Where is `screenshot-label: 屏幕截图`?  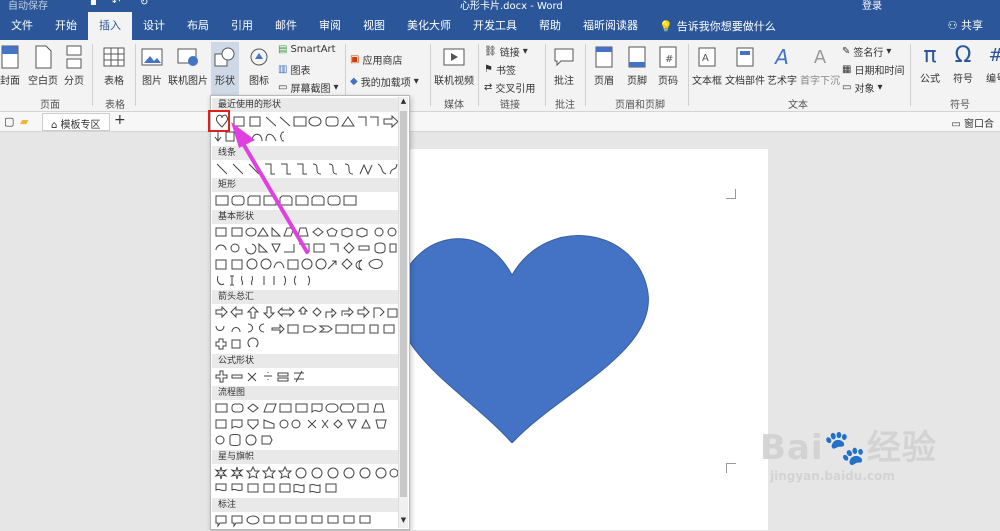 screenshot-label: 屏幕截图 is located at coordinates (310, 89).